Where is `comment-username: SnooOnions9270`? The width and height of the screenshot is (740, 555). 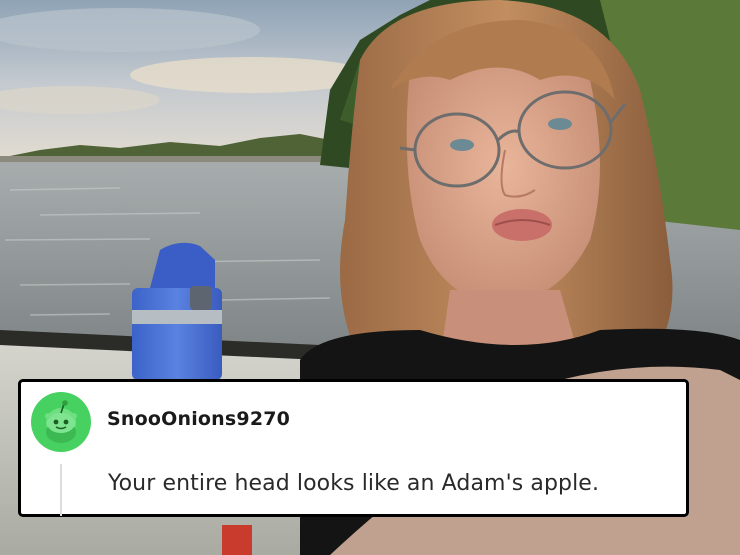 comment-username: SnooOnions9270 is located at coordinates (198, 419).